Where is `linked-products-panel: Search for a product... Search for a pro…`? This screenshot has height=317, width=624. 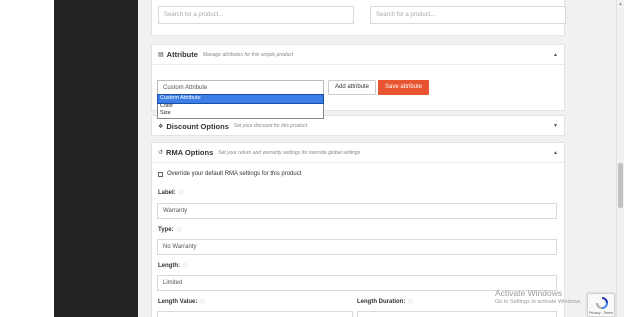 linked-products-panel: Search for a product... Search for a pro… is located at coordinates (358, 18).